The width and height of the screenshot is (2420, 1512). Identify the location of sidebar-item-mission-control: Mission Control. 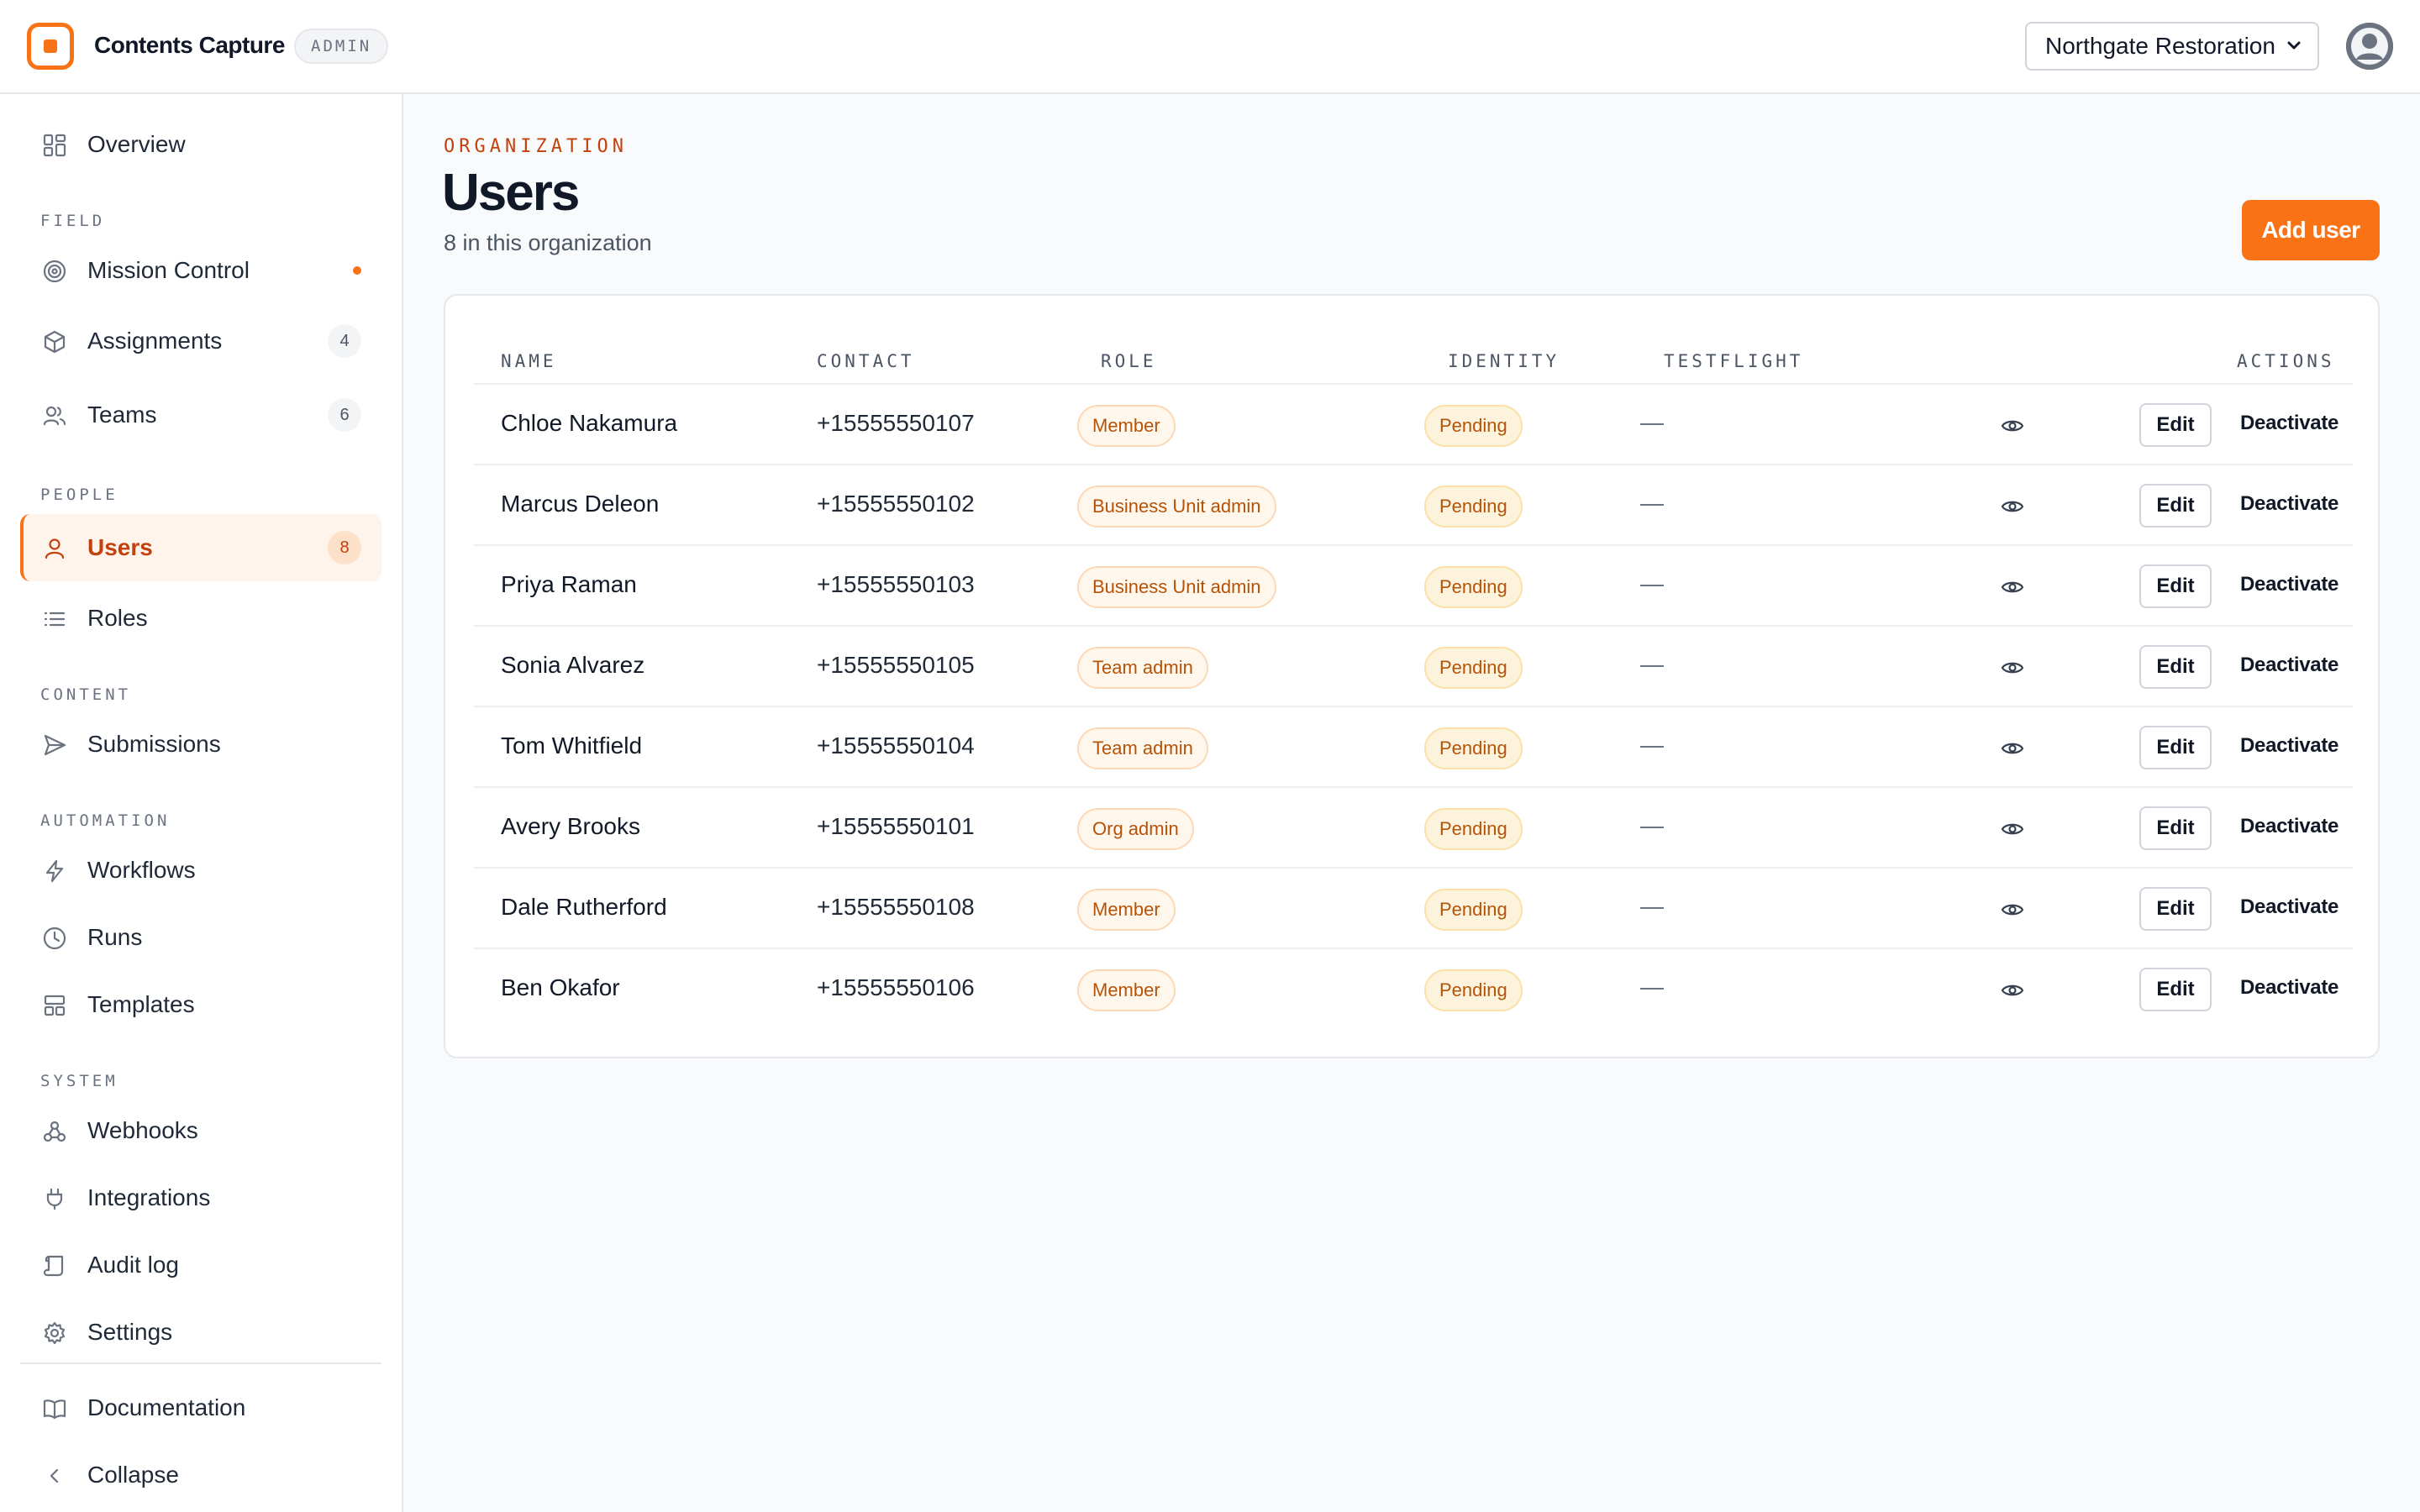
(200, 270).